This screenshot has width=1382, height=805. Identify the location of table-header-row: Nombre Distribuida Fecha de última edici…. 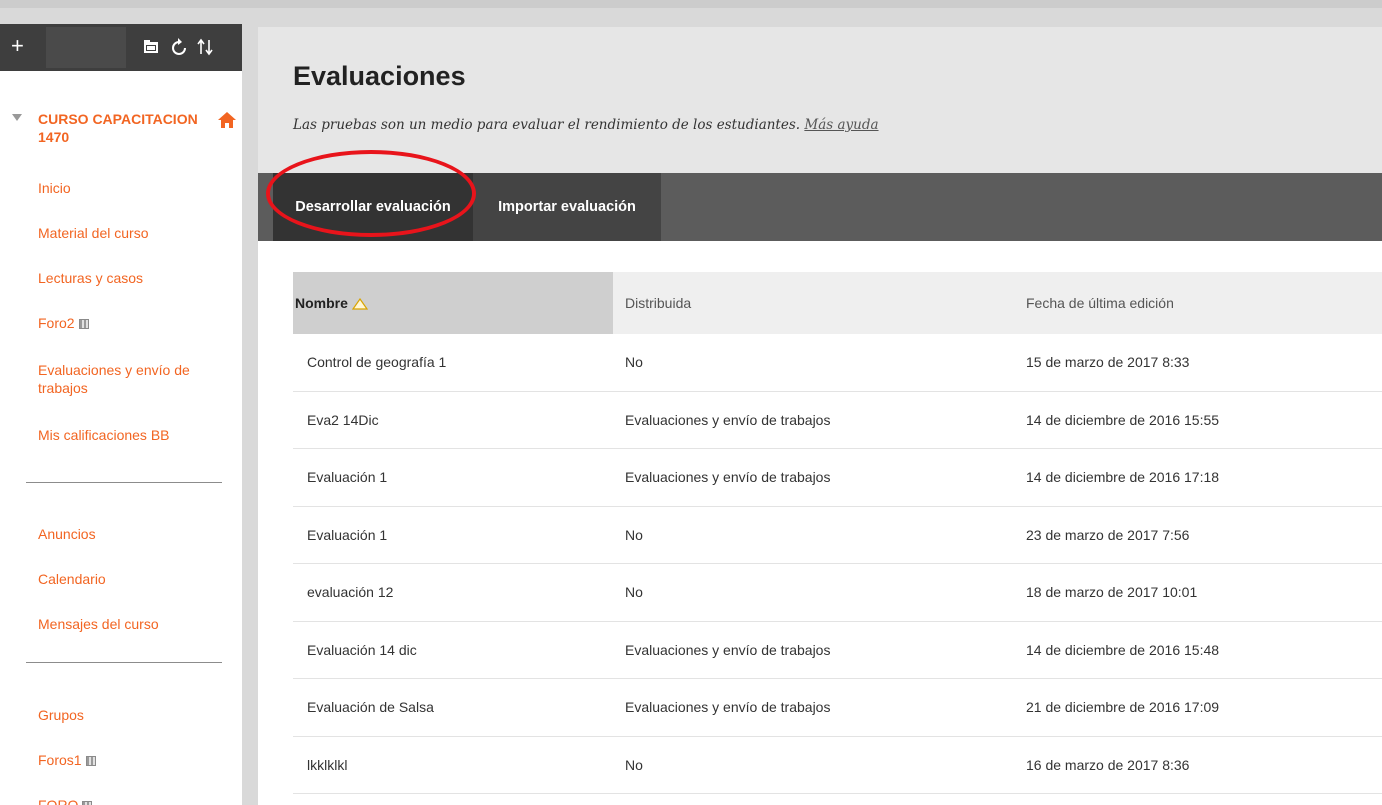
(837, 303).